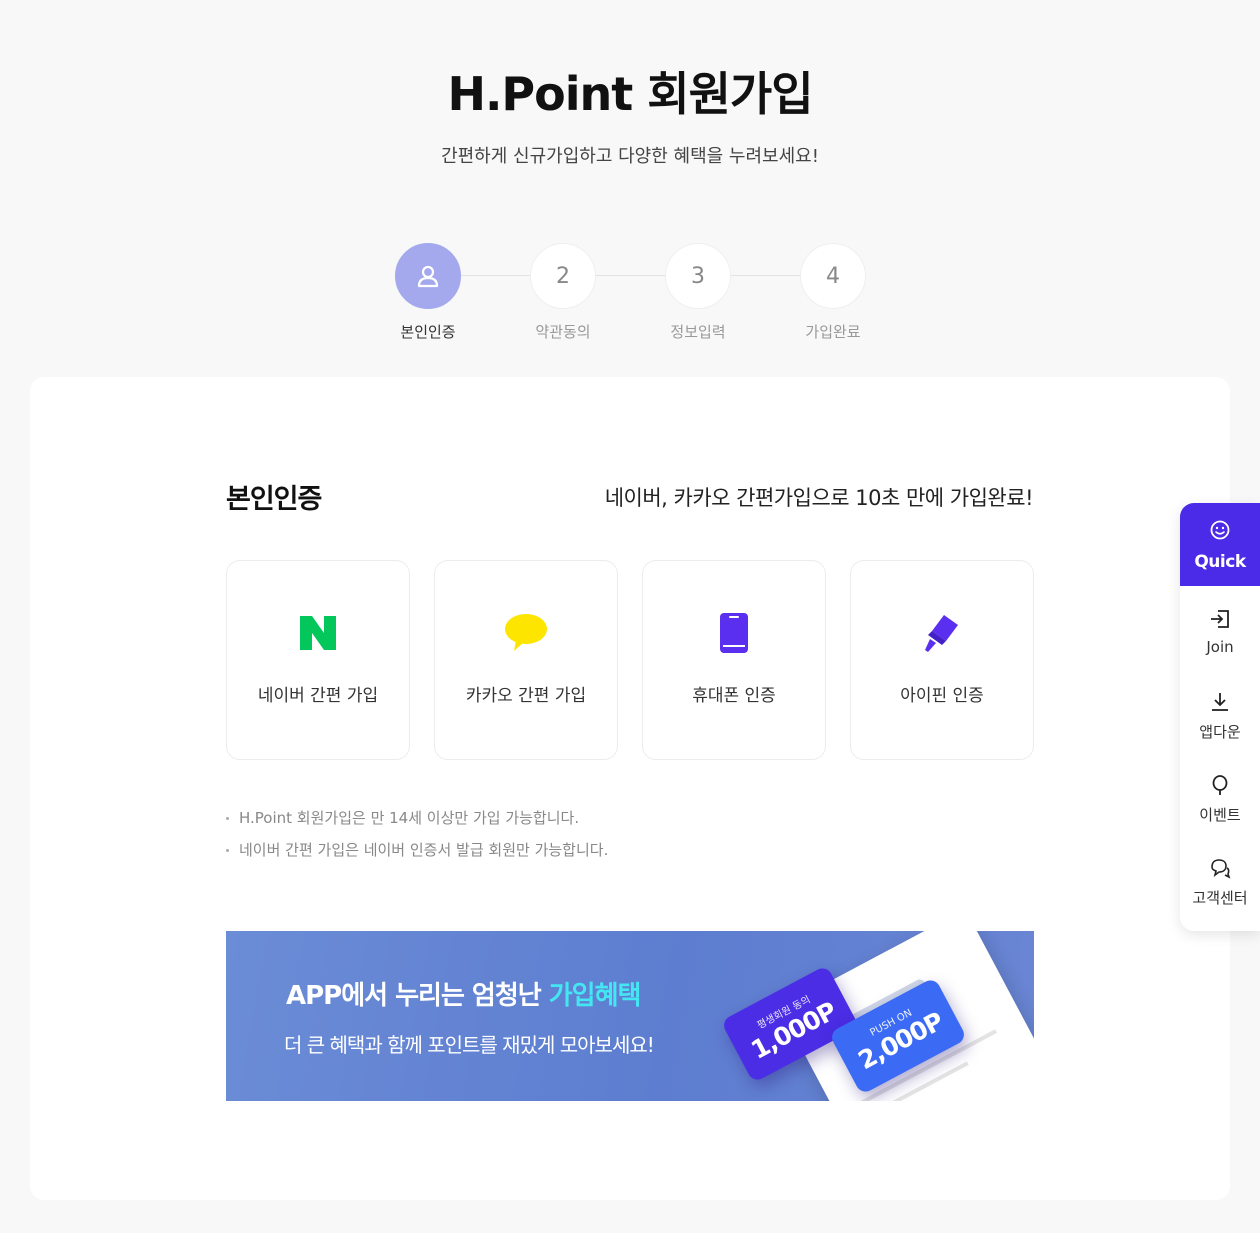 This screenshot has width=1260, height=1233. What do you see at coordinates (630, 298) in the screenshot?
I see `signup-steps: 본인인증 2 약관동의 3 정보입력 4 가입완료` at bounding box center [630, 298].